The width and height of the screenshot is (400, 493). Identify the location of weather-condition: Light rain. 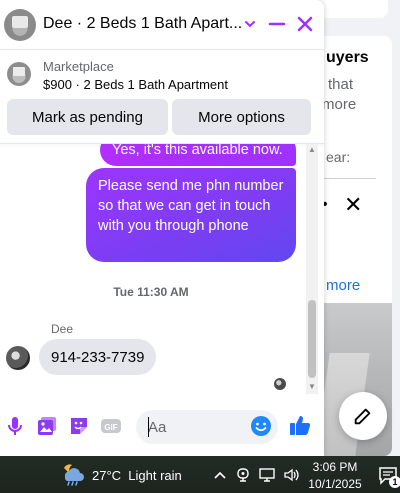
(155, 475).